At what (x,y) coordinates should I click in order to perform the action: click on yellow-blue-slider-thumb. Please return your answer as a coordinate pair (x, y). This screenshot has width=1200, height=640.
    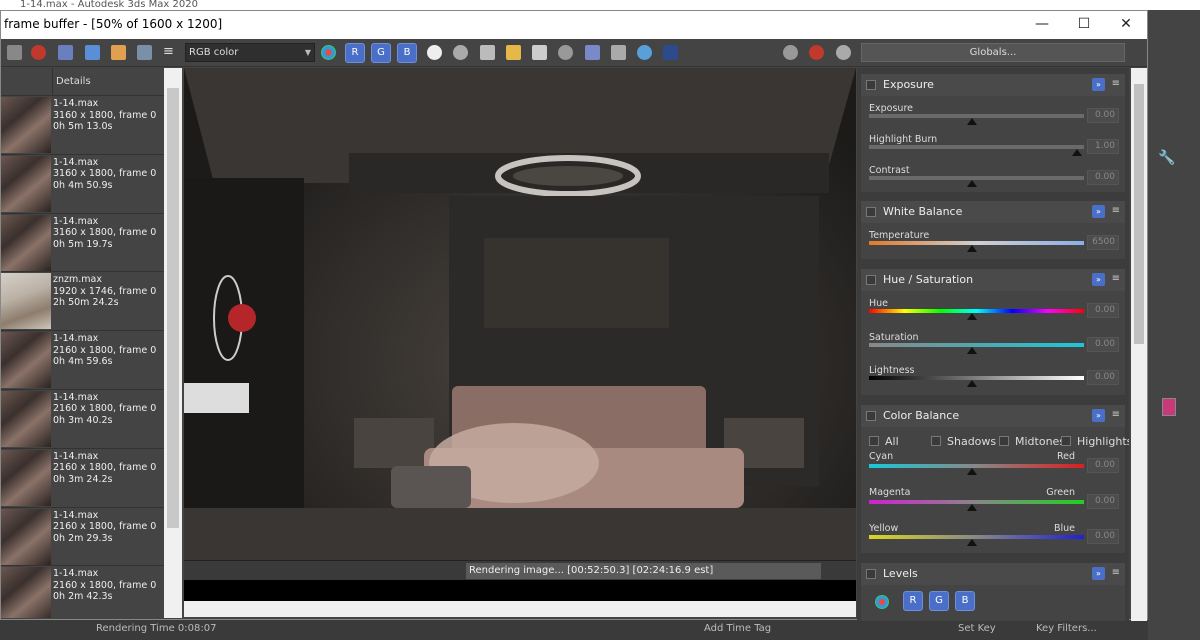
    Looking at the image, I should click on (972, 542).